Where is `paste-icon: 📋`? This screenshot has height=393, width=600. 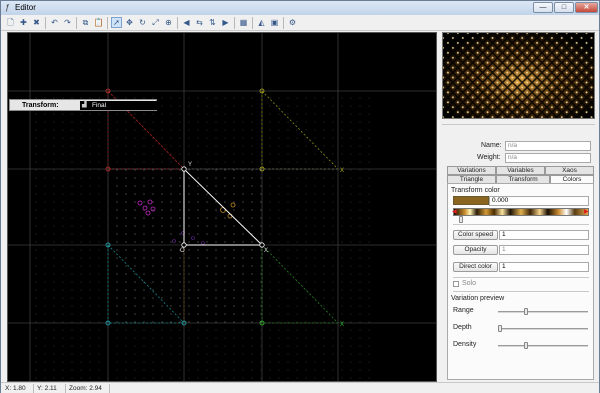
paste-icon: 📋 is located at coordinates (98, 22).